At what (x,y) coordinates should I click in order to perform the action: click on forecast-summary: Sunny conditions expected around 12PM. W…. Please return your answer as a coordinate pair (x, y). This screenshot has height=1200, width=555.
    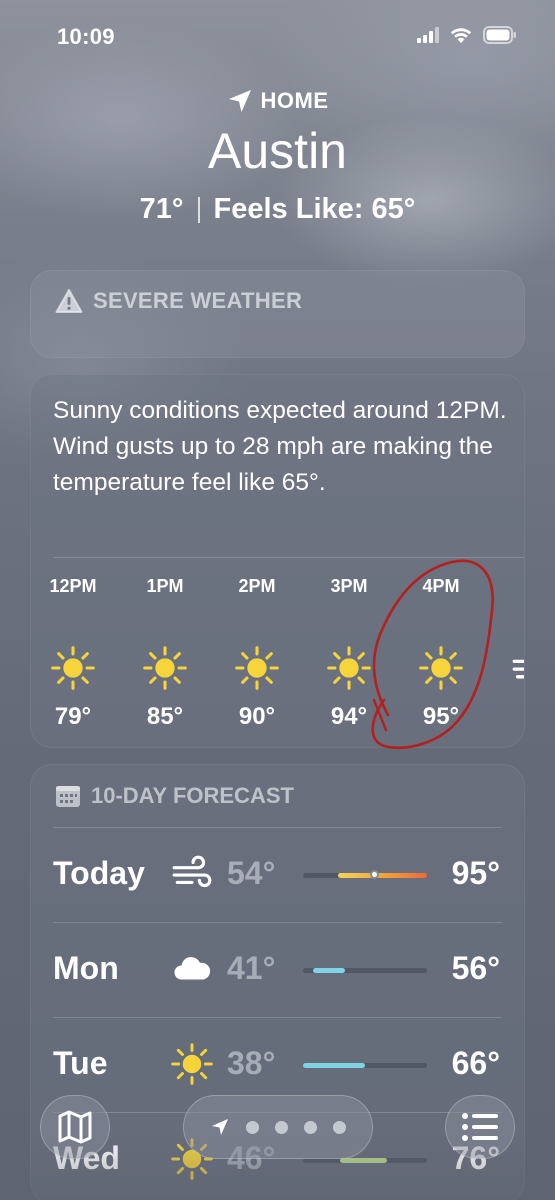
    Looking at the image, I should click on (280, 446).